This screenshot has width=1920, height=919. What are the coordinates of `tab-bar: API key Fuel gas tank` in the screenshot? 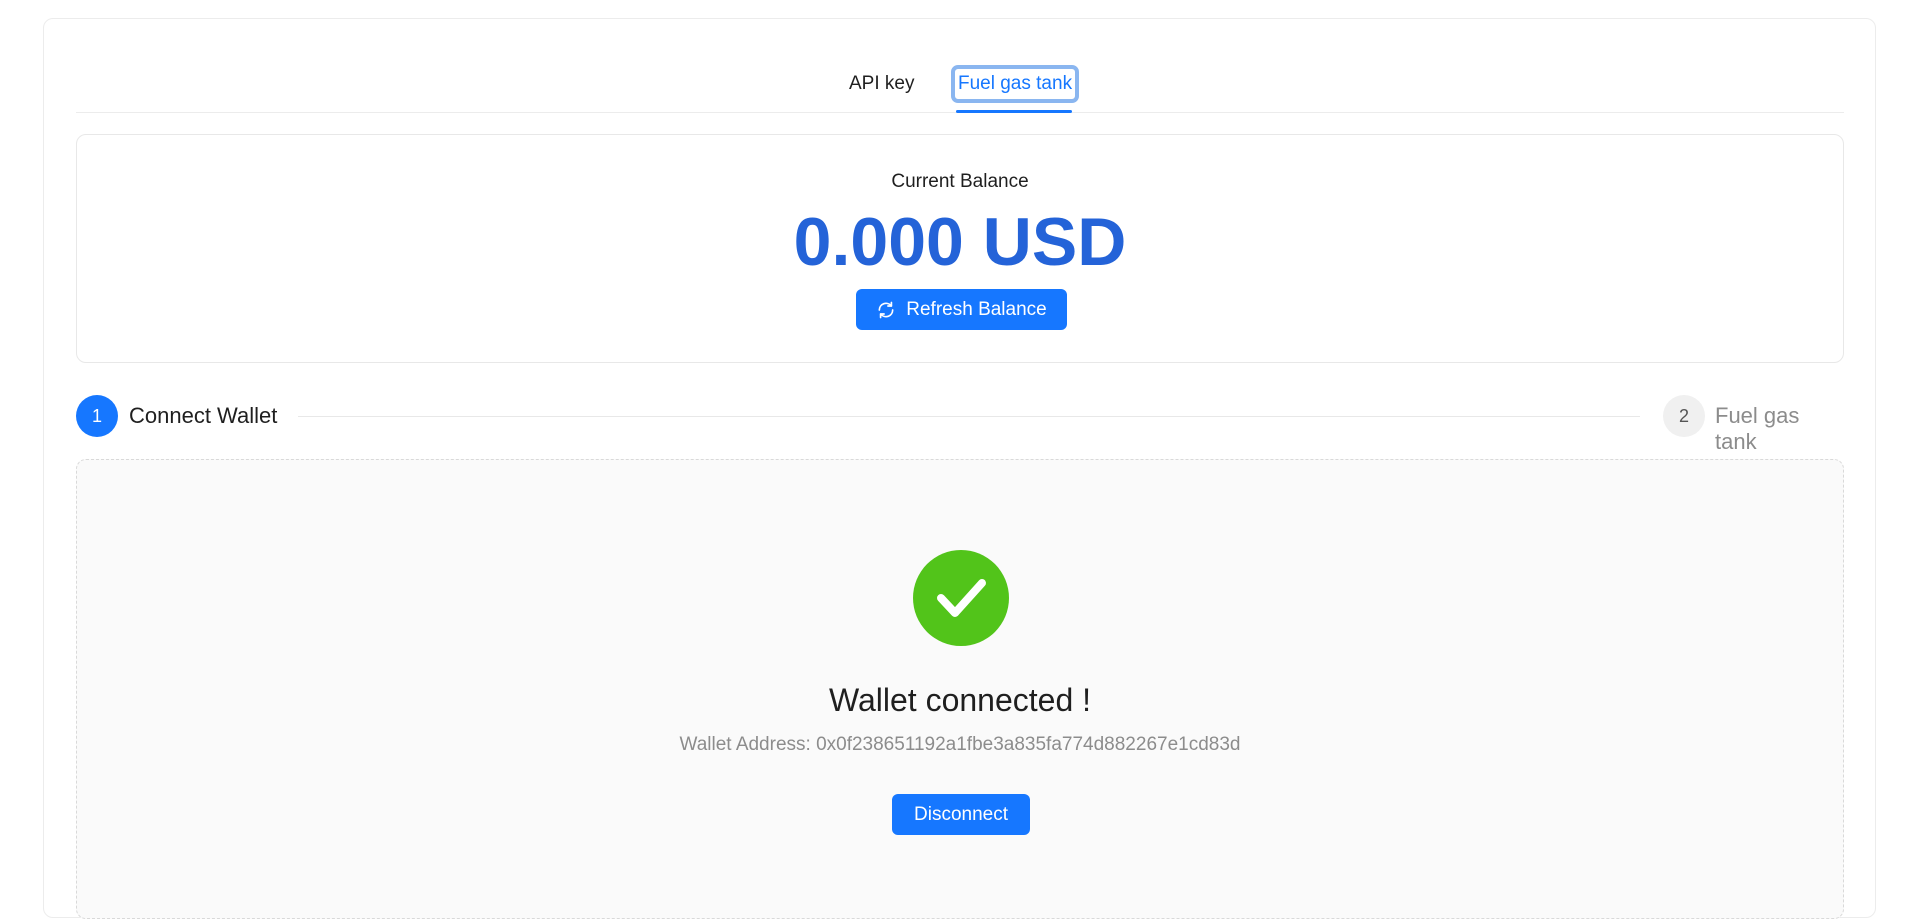 It's located at (960, 82).